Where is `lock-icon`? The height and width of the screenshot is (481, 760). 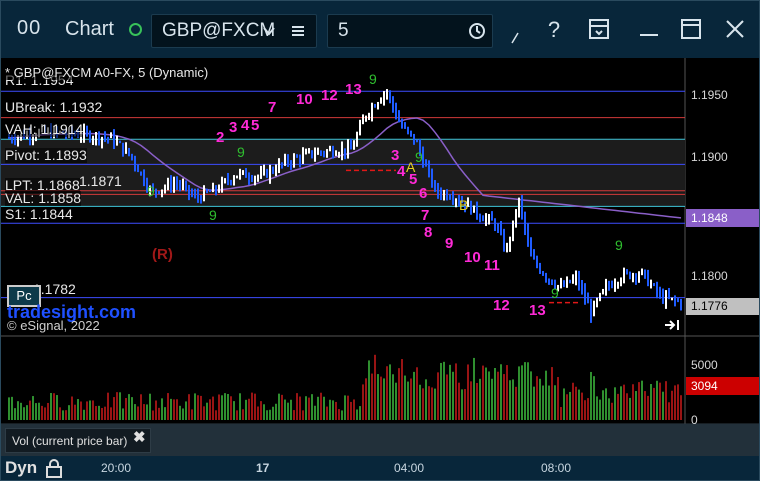
lock-icon is located at coordinates (54, 468).